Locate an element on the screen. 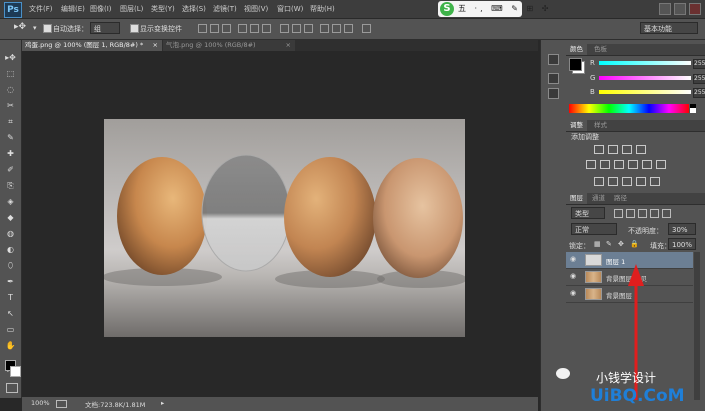 The width and height of the screenshot is (705, 411). invert-icon is located at coordinates (599, 181).